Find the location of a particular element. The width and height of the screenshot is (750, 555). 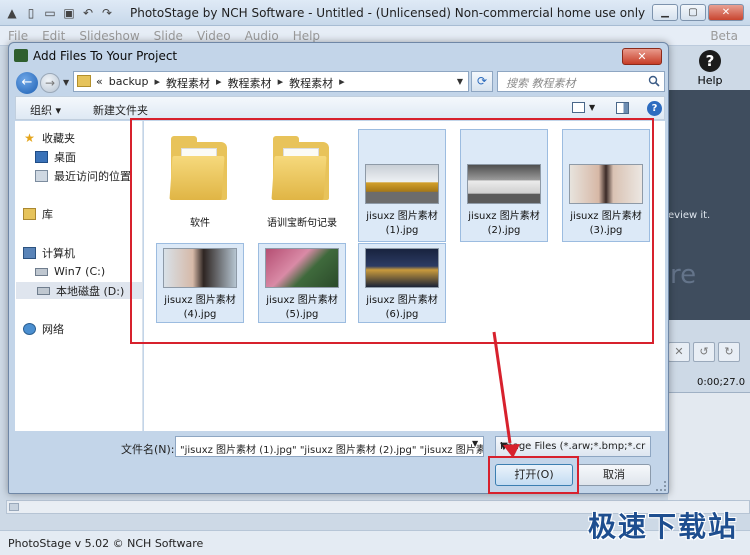

save-icon: ▣ is located at coordinates (69, 13).